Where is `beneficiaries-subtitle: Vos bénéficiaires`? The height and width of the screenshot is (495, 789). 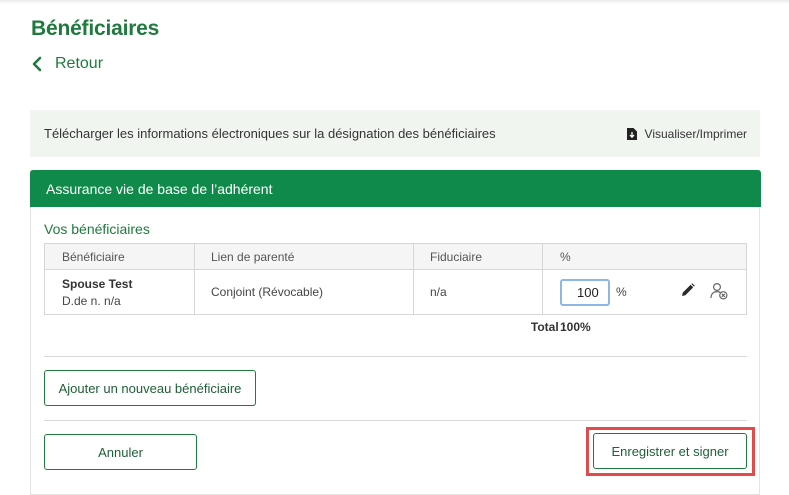 beneficiaries-subtitle: Vos bénéficiaires is located at coordinates (97, 229).